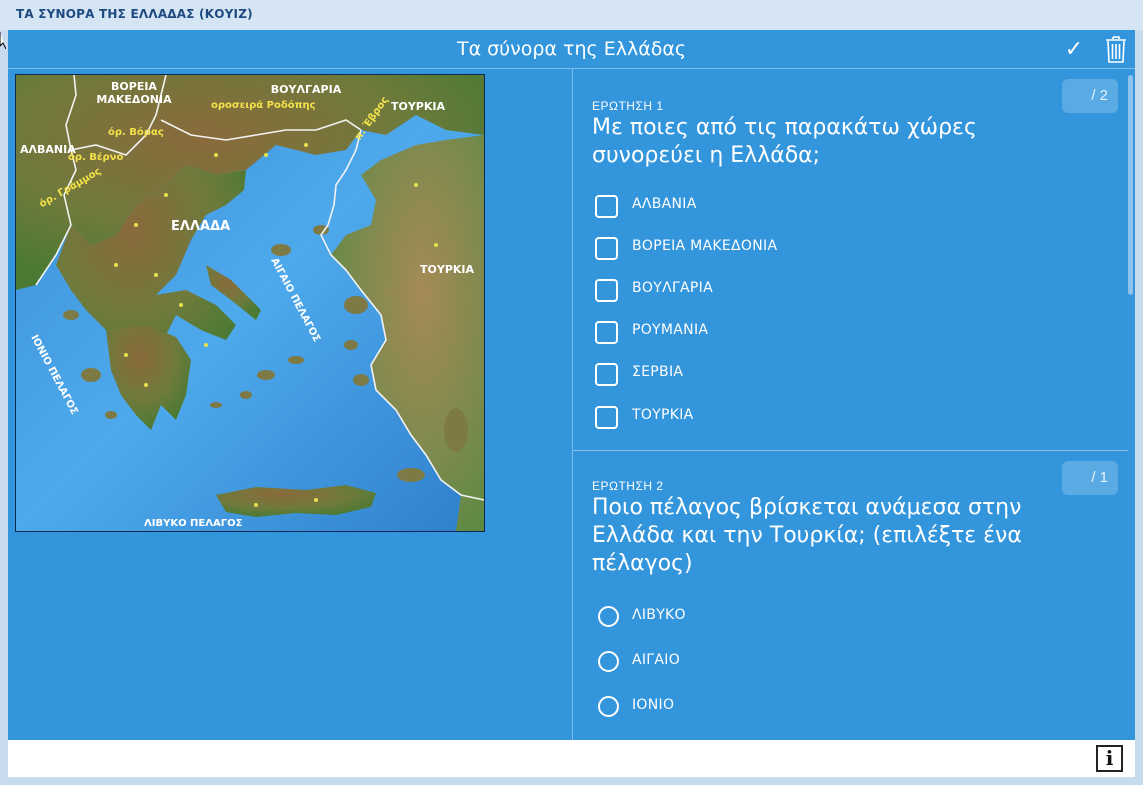  I want to click on q1-option-turkey: ΤΟΥΡΚΙΑ, so click(795, 418).